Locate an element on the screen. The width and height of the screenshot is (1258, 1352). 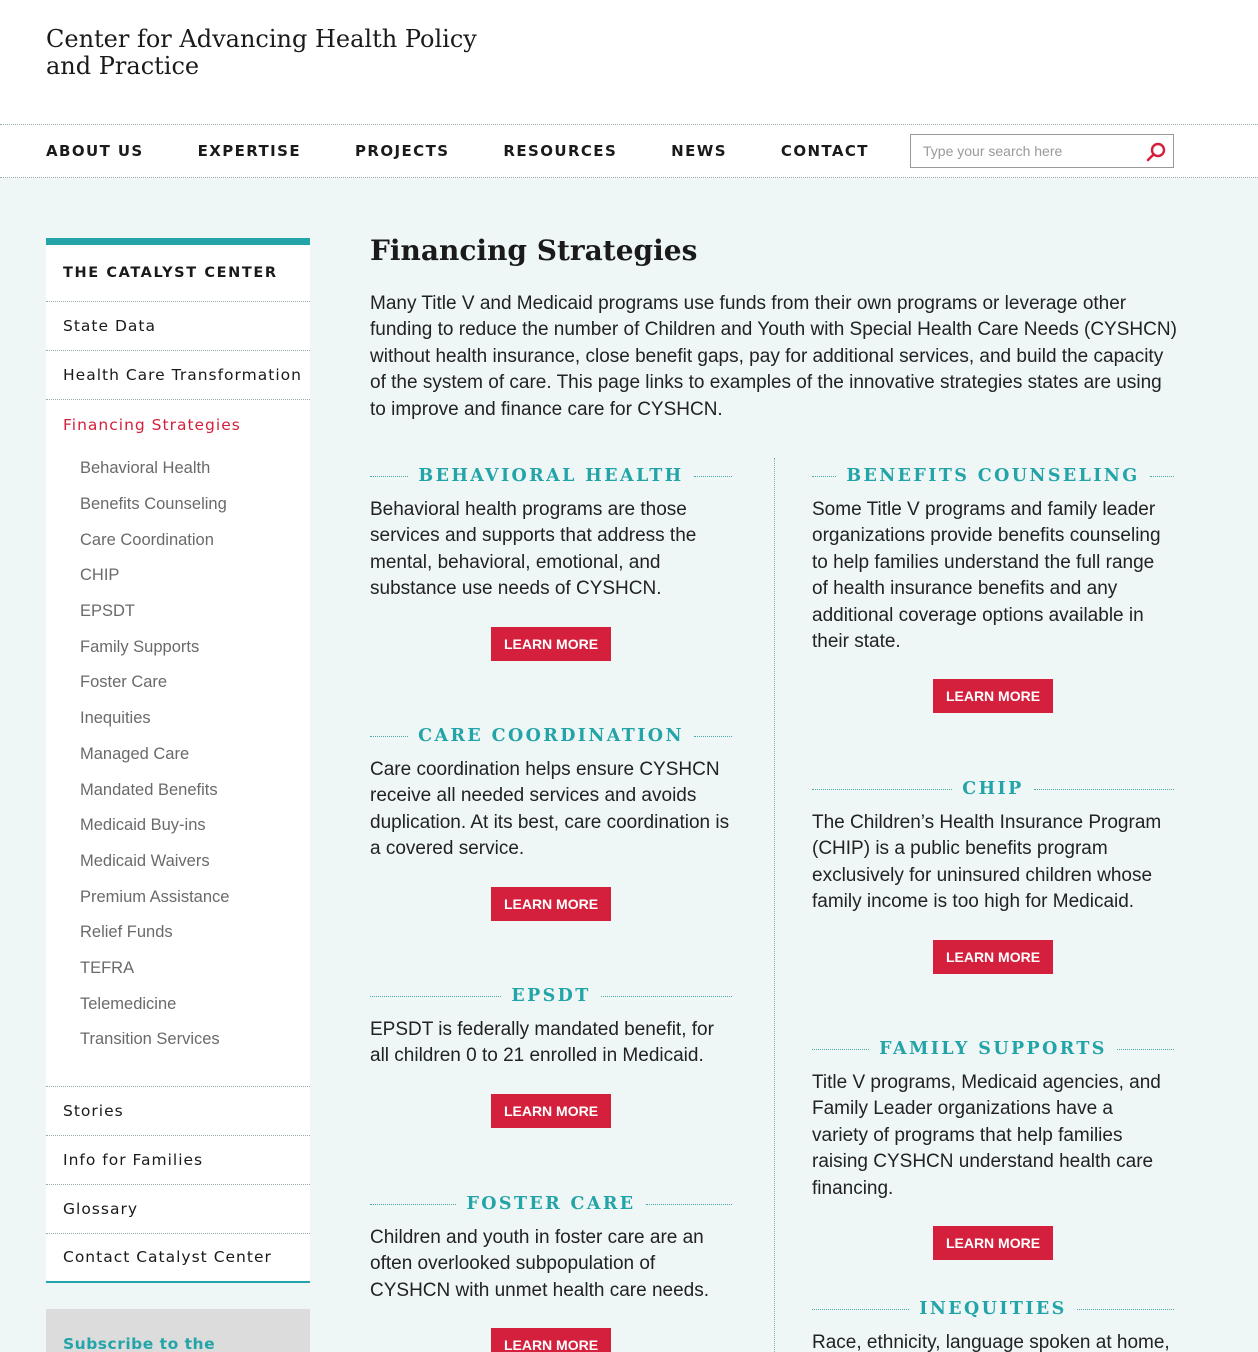
nav-about-us: ABOUT US is located at coordinates (95, 151).